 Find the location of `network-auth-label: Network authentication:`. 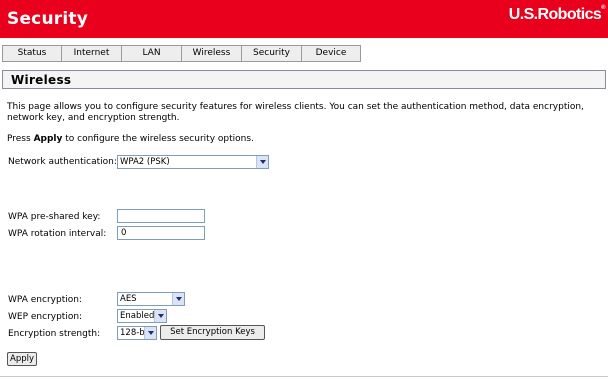

network-auth-label: Network authentication: is located at coordinates (62, 162).